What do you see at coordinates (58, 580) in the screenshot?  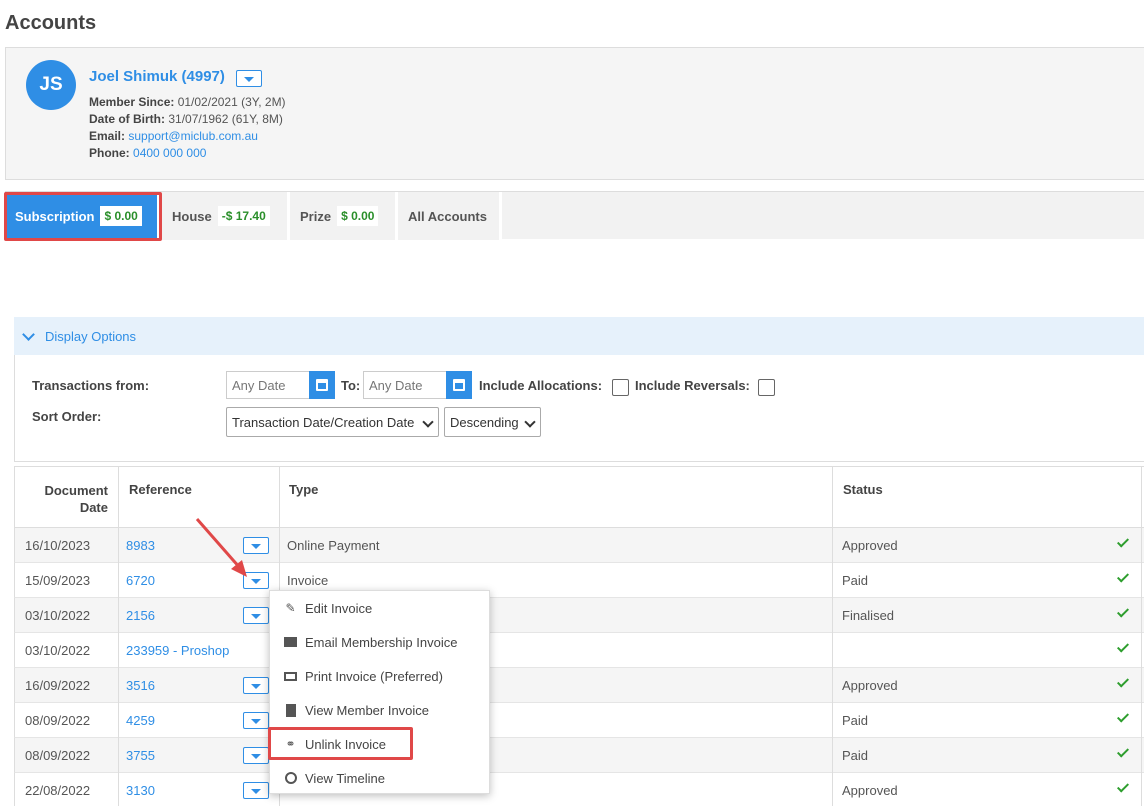 I see `row-document-date: 15/09/2023` at bounding box center [58, 580].